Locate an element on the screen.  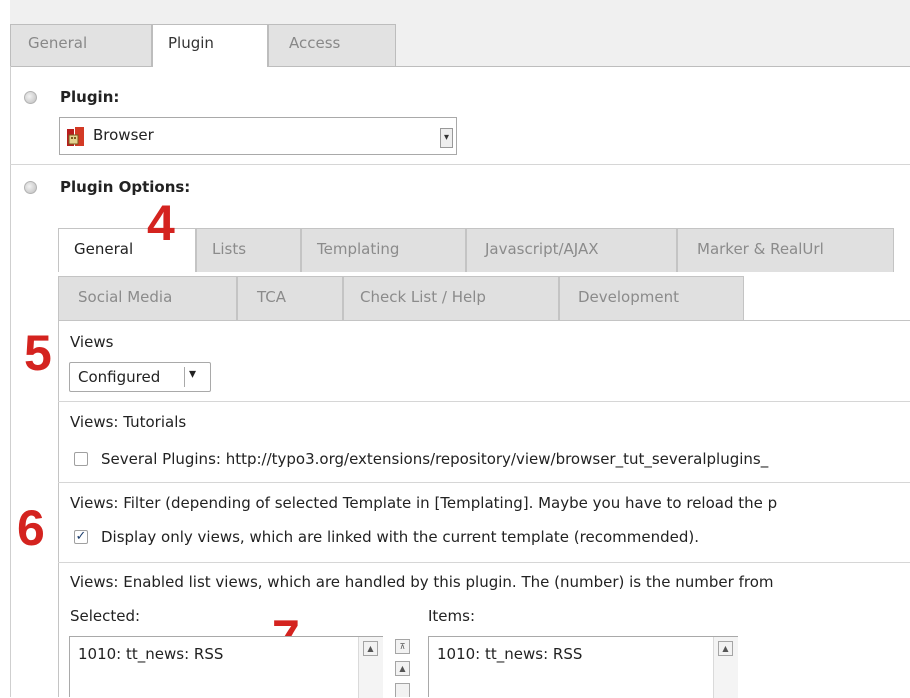
move-to-top-button: ⊼ is located at coordinates (402, 646).